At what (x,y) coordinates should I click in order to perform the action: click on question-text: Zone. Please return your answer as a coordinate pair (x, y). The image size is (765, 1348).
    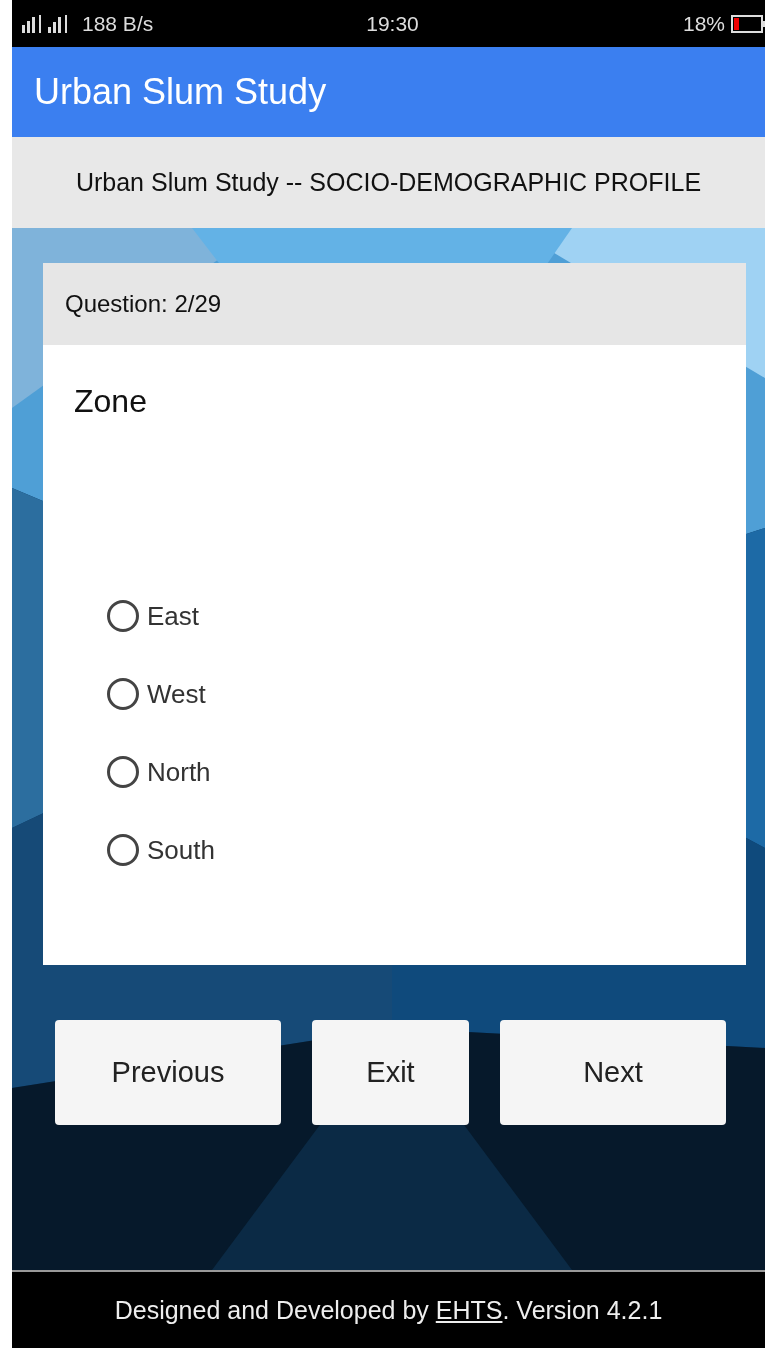
    Looking at the image, I should click on (111, 401).